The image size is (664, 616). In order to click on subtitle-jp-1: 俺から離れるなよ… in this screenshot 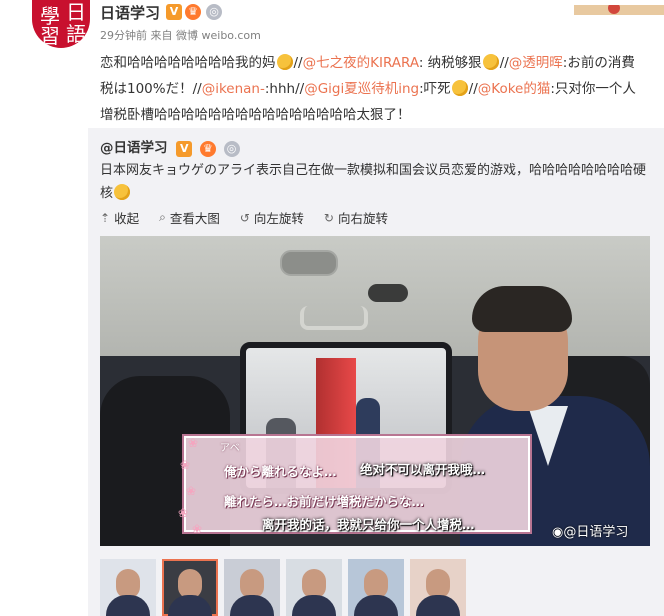, I will do `click(280, 471)`.